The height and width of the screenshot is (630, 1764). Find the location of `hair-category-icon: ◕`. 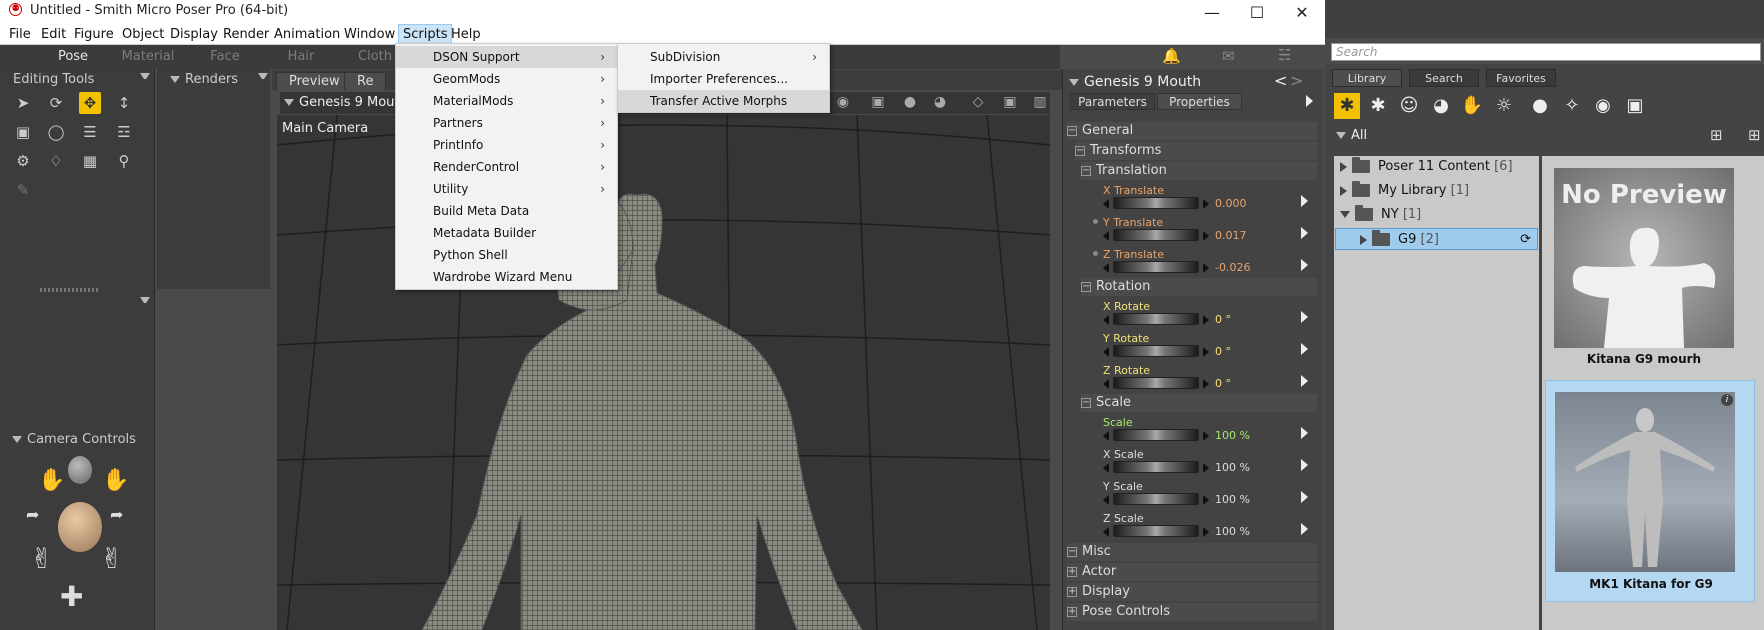

hair-category-icon: ◕ is located at coordinates (1441, 106).